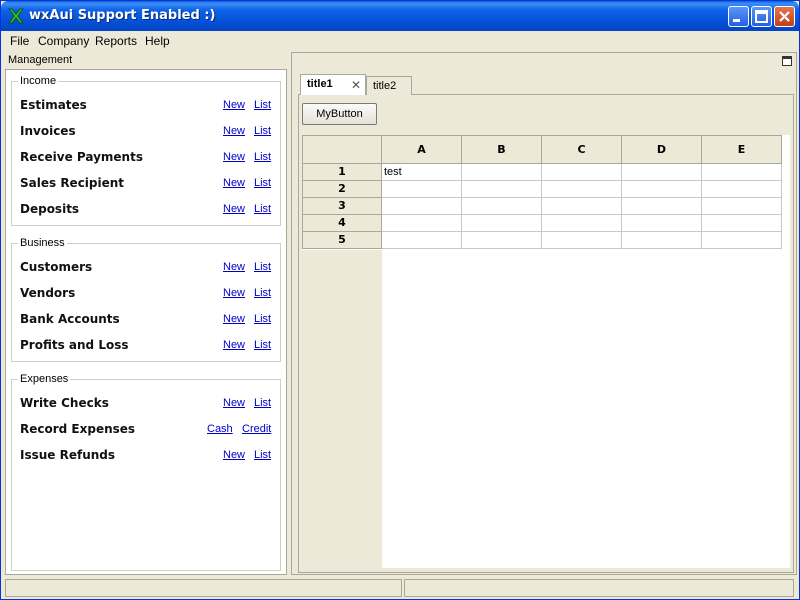  What do you see at coordinates (220, 429) in the screenshot?
I see `record-expenses-cash-link: Cash` at bounding box center [220, 429].